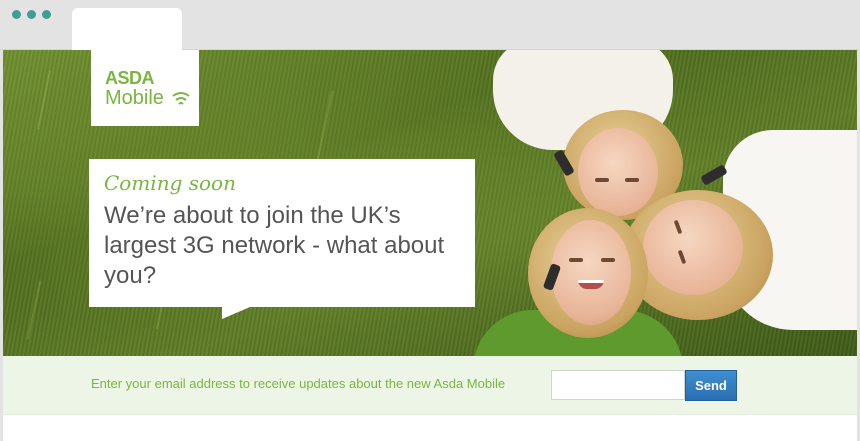 The image size is (860, 441). What do you see at coordinates (134, 98) in the screenshot?
I see `logo-product-text: Mobile` at bounding box center [134, 98].